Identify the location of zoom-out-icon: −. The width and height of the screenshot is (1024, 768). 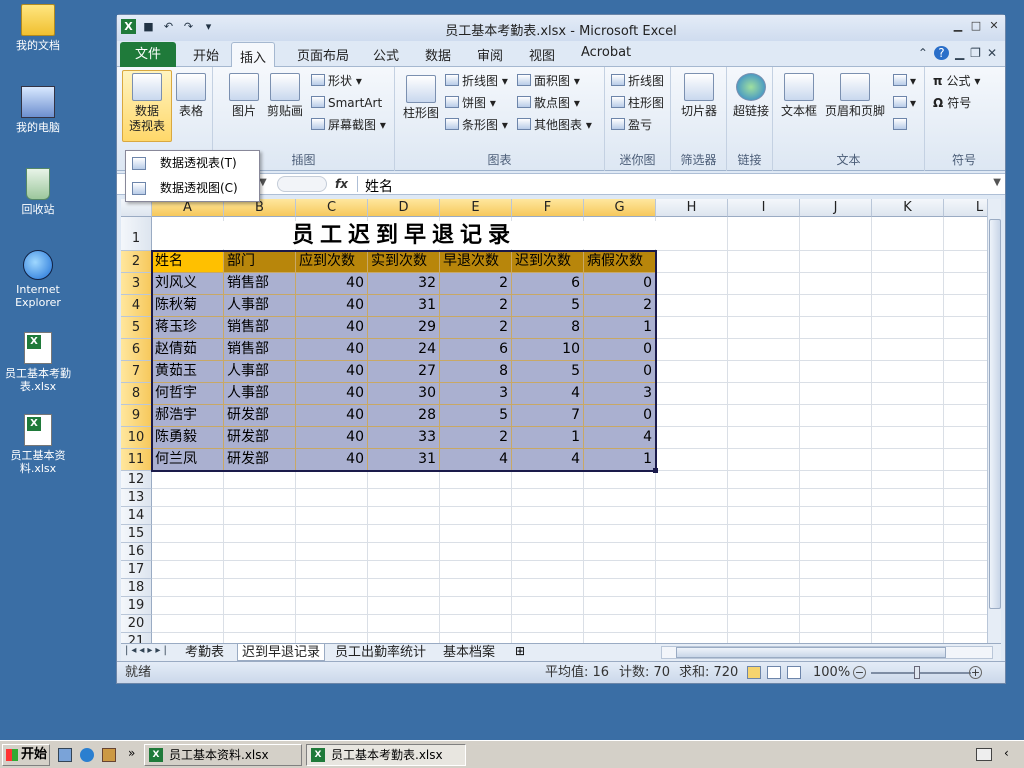
(859, 672).